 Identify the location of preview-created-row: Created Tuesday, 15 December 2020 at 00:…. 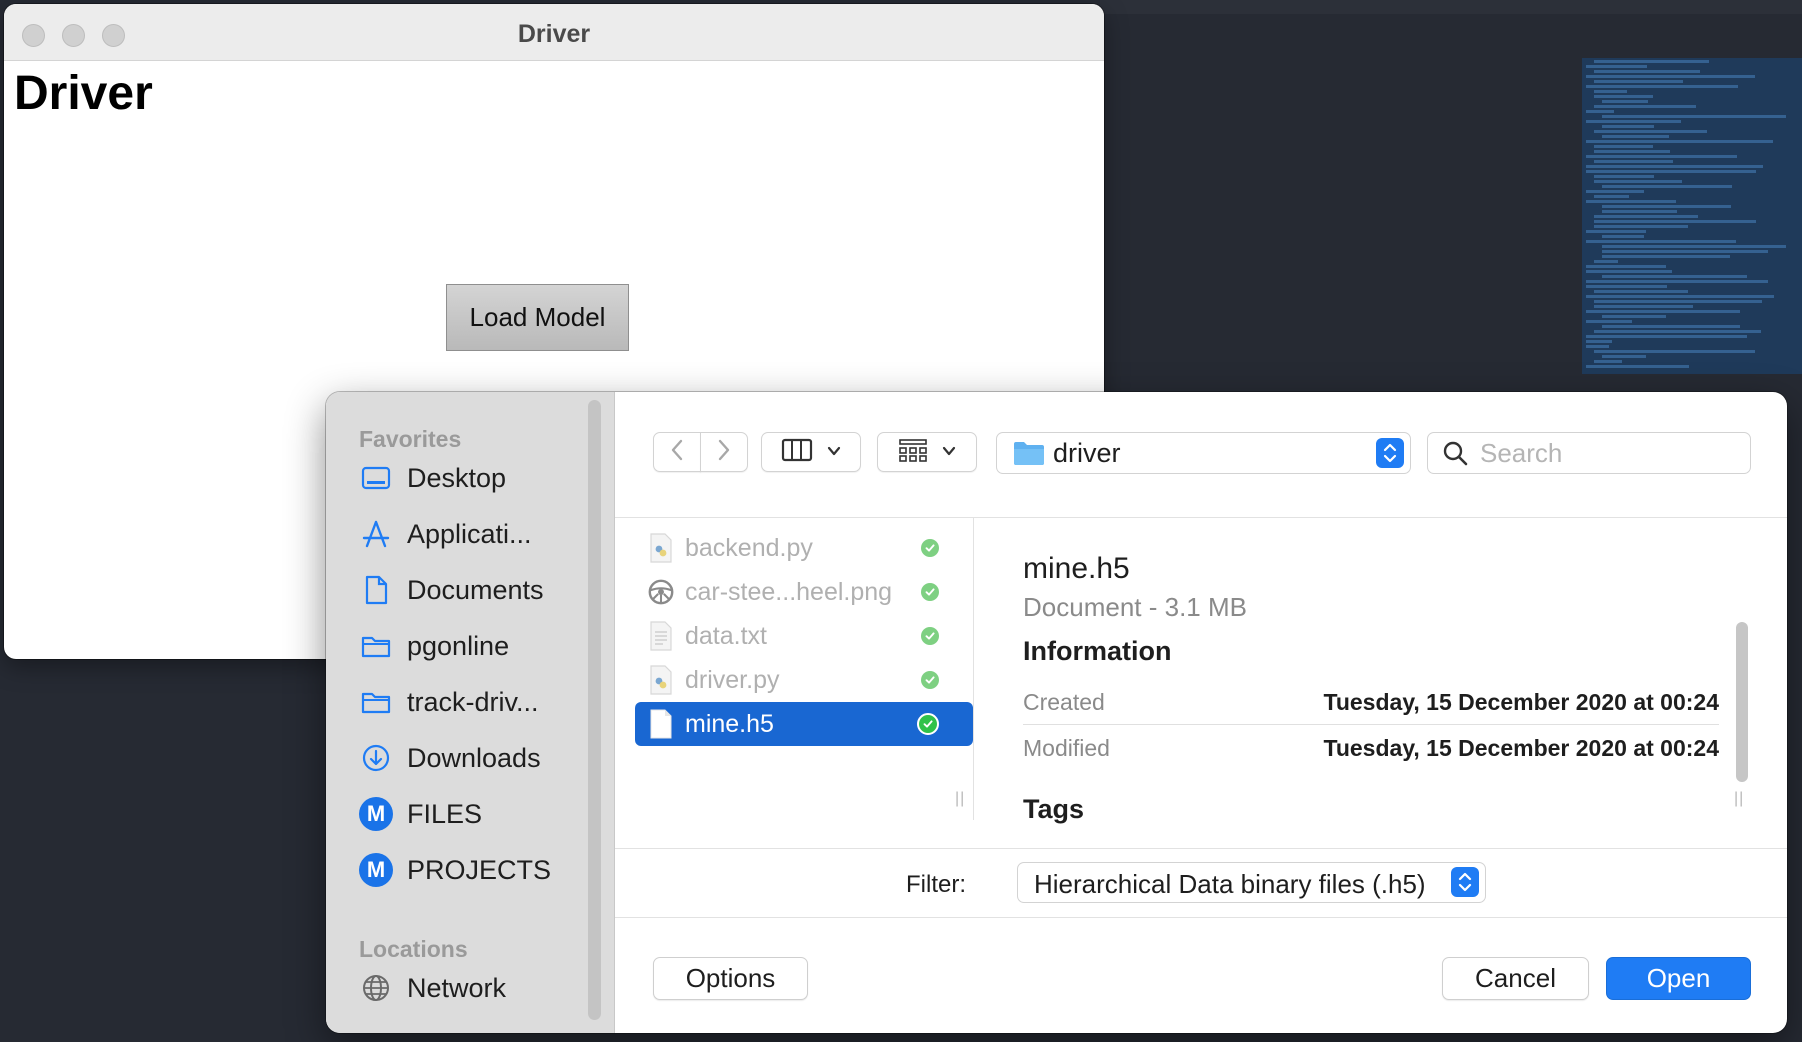
(1371, 702).